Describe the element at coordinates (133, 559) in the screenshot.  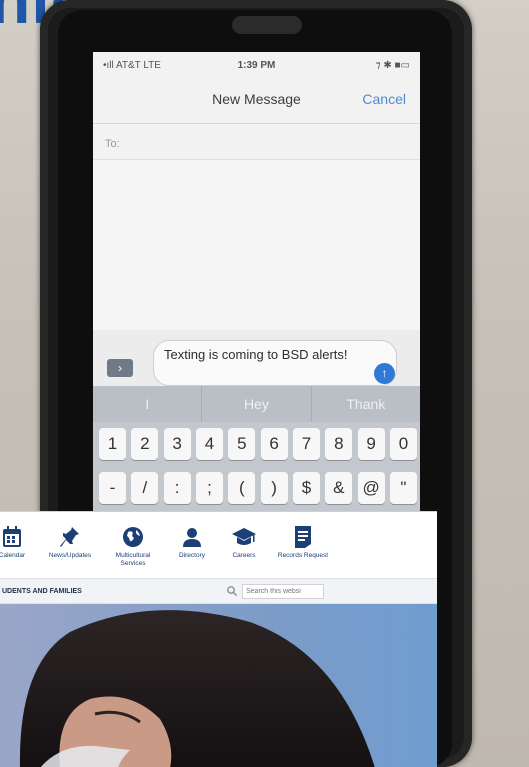
I see `nav-label: Multicultural Services` at that location.